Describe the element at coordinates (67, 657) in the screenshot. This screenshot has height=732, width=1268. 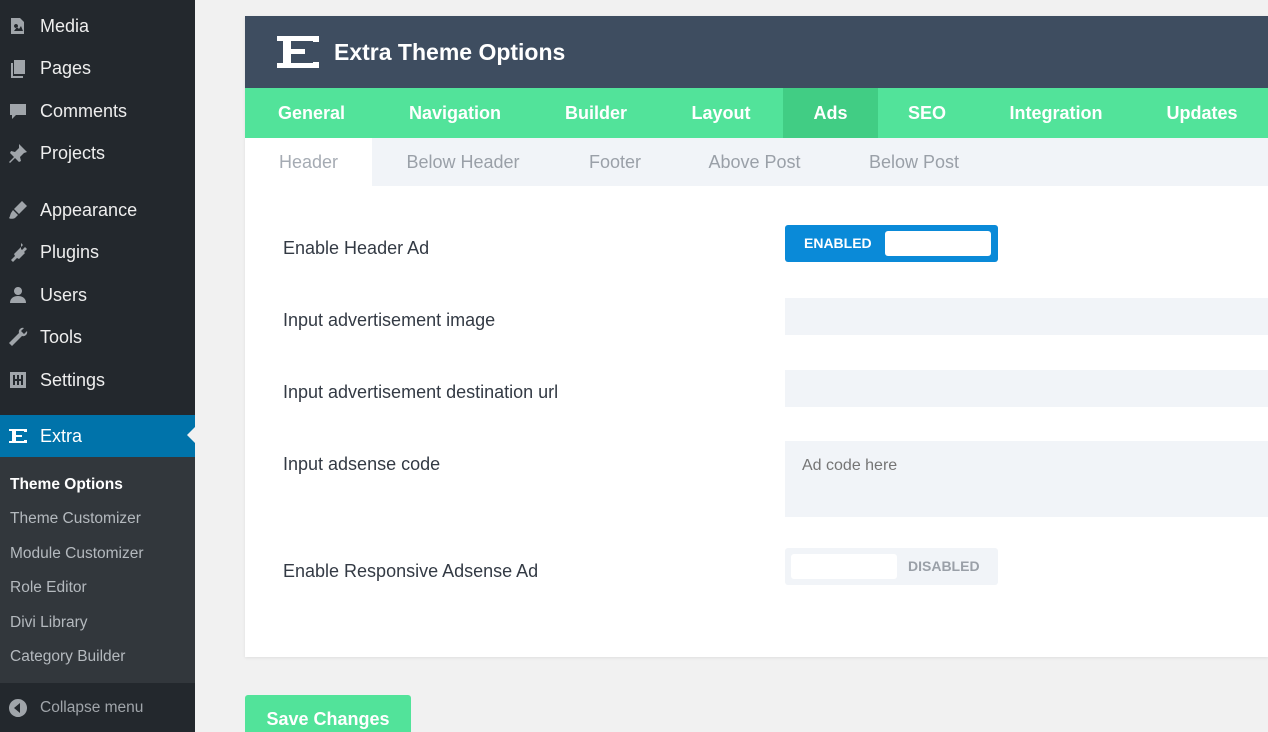
I see `submenu-item-category-builder: Category Builder` at that location.